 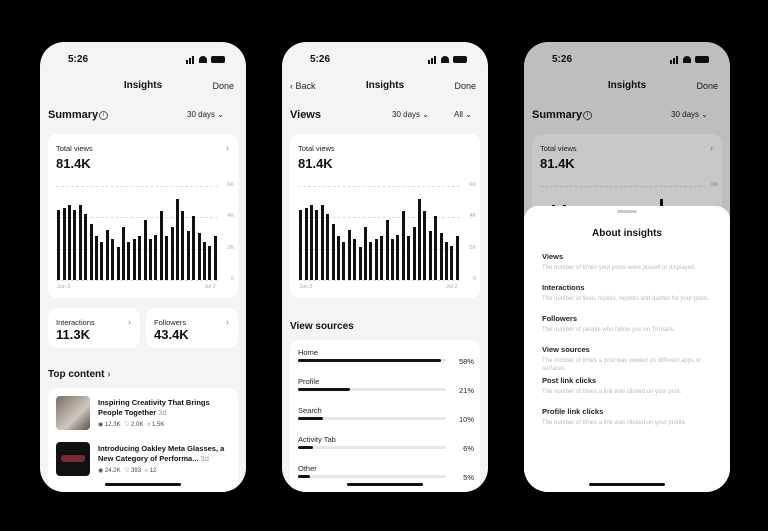 I want to click on term-name: Interactions, so click(x=563, y=287).